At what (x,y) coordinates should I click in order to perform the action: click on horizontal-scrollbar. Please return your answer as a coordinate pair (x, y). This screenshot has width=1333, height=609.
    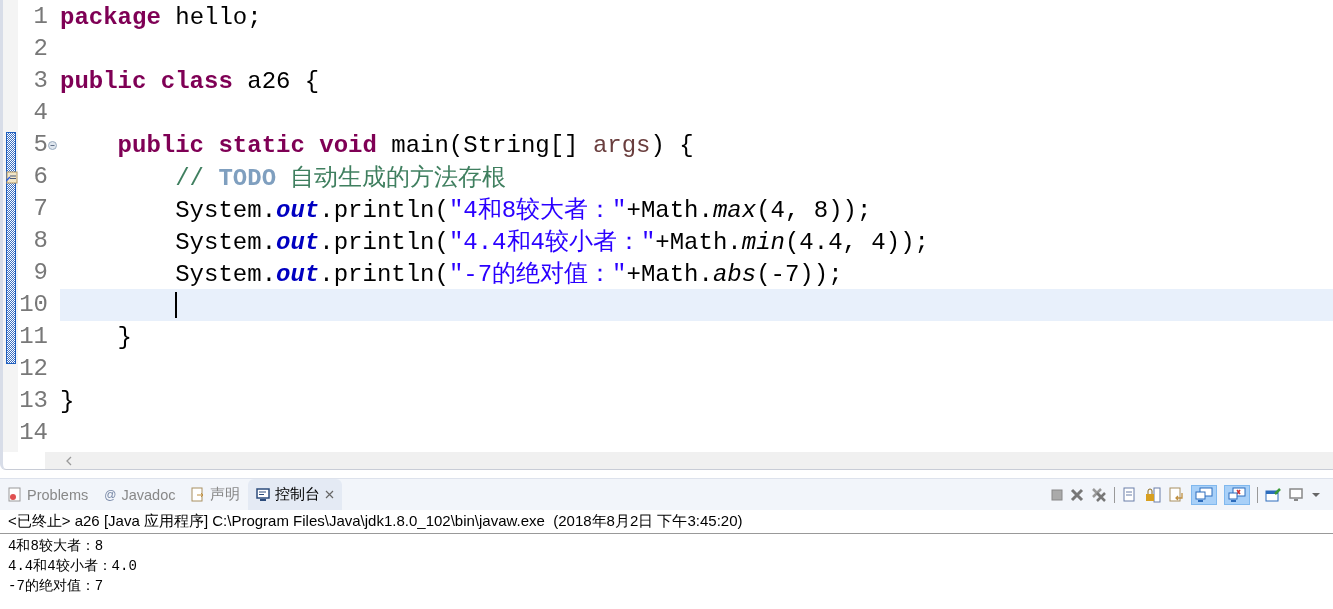
    Looking at the image, I should click on (689, 460).